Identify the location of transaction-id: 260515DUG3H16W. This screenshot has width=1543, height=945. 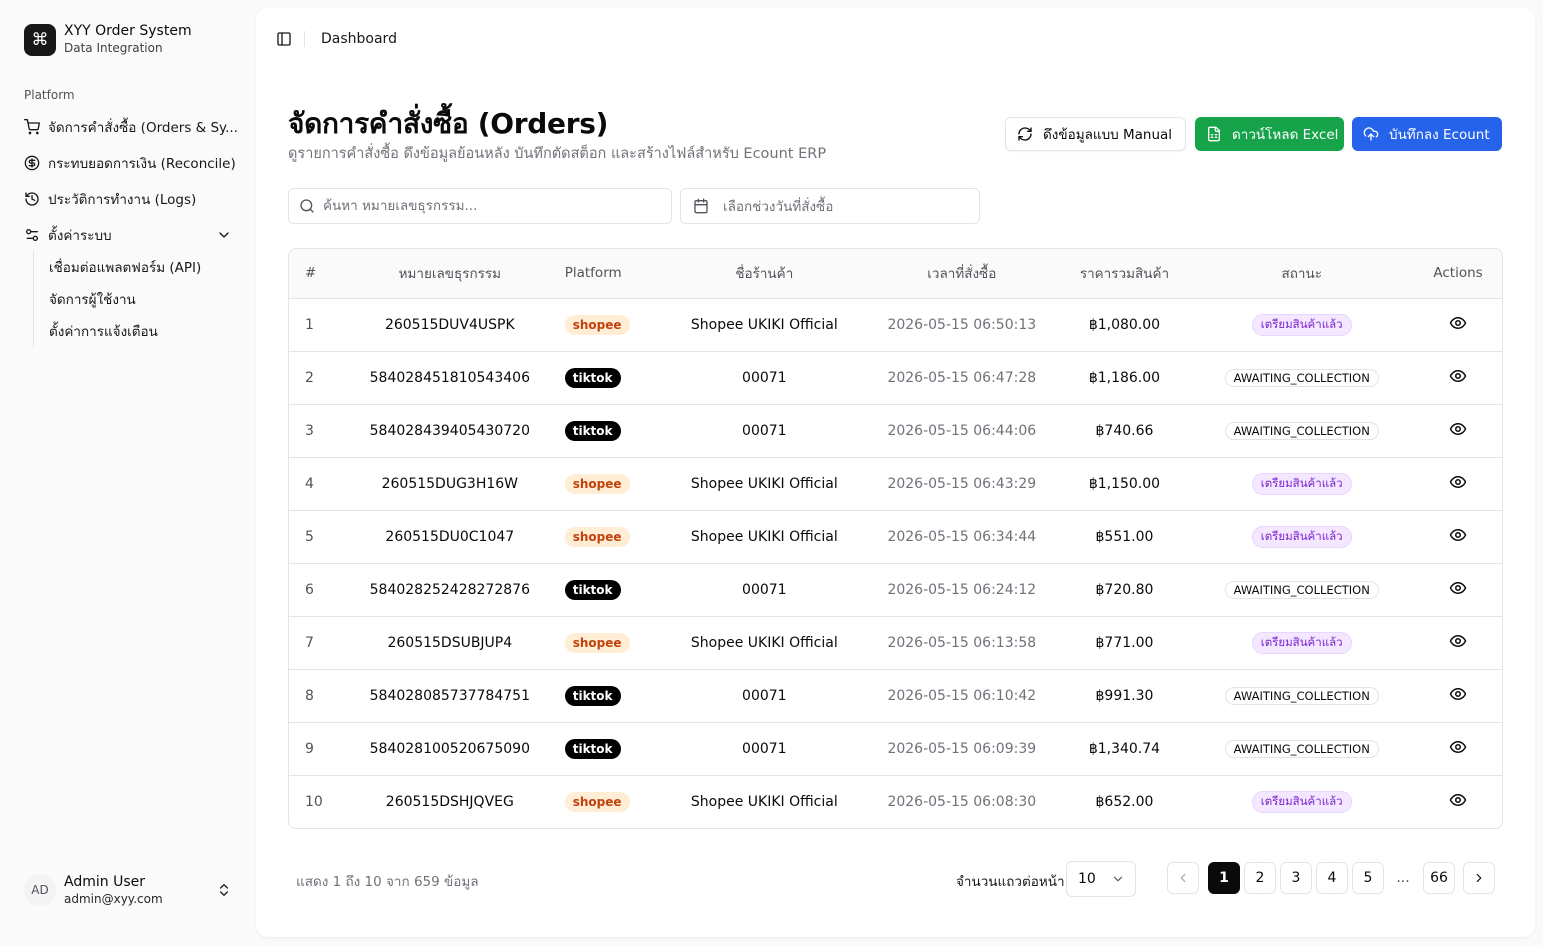
(449, 484).